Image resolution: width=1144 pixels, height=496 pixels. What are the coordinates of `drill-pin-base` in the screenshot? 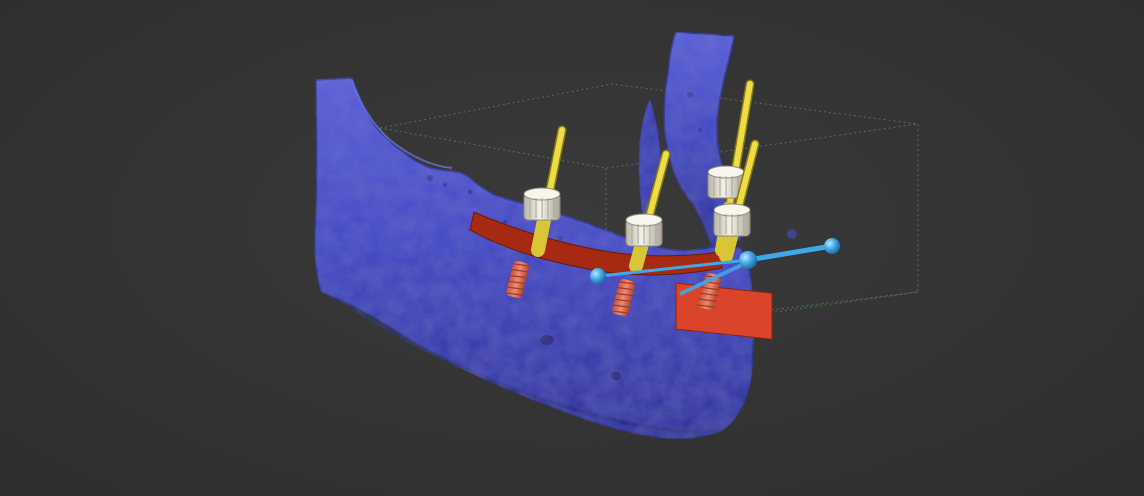 It's located at (541, 235).